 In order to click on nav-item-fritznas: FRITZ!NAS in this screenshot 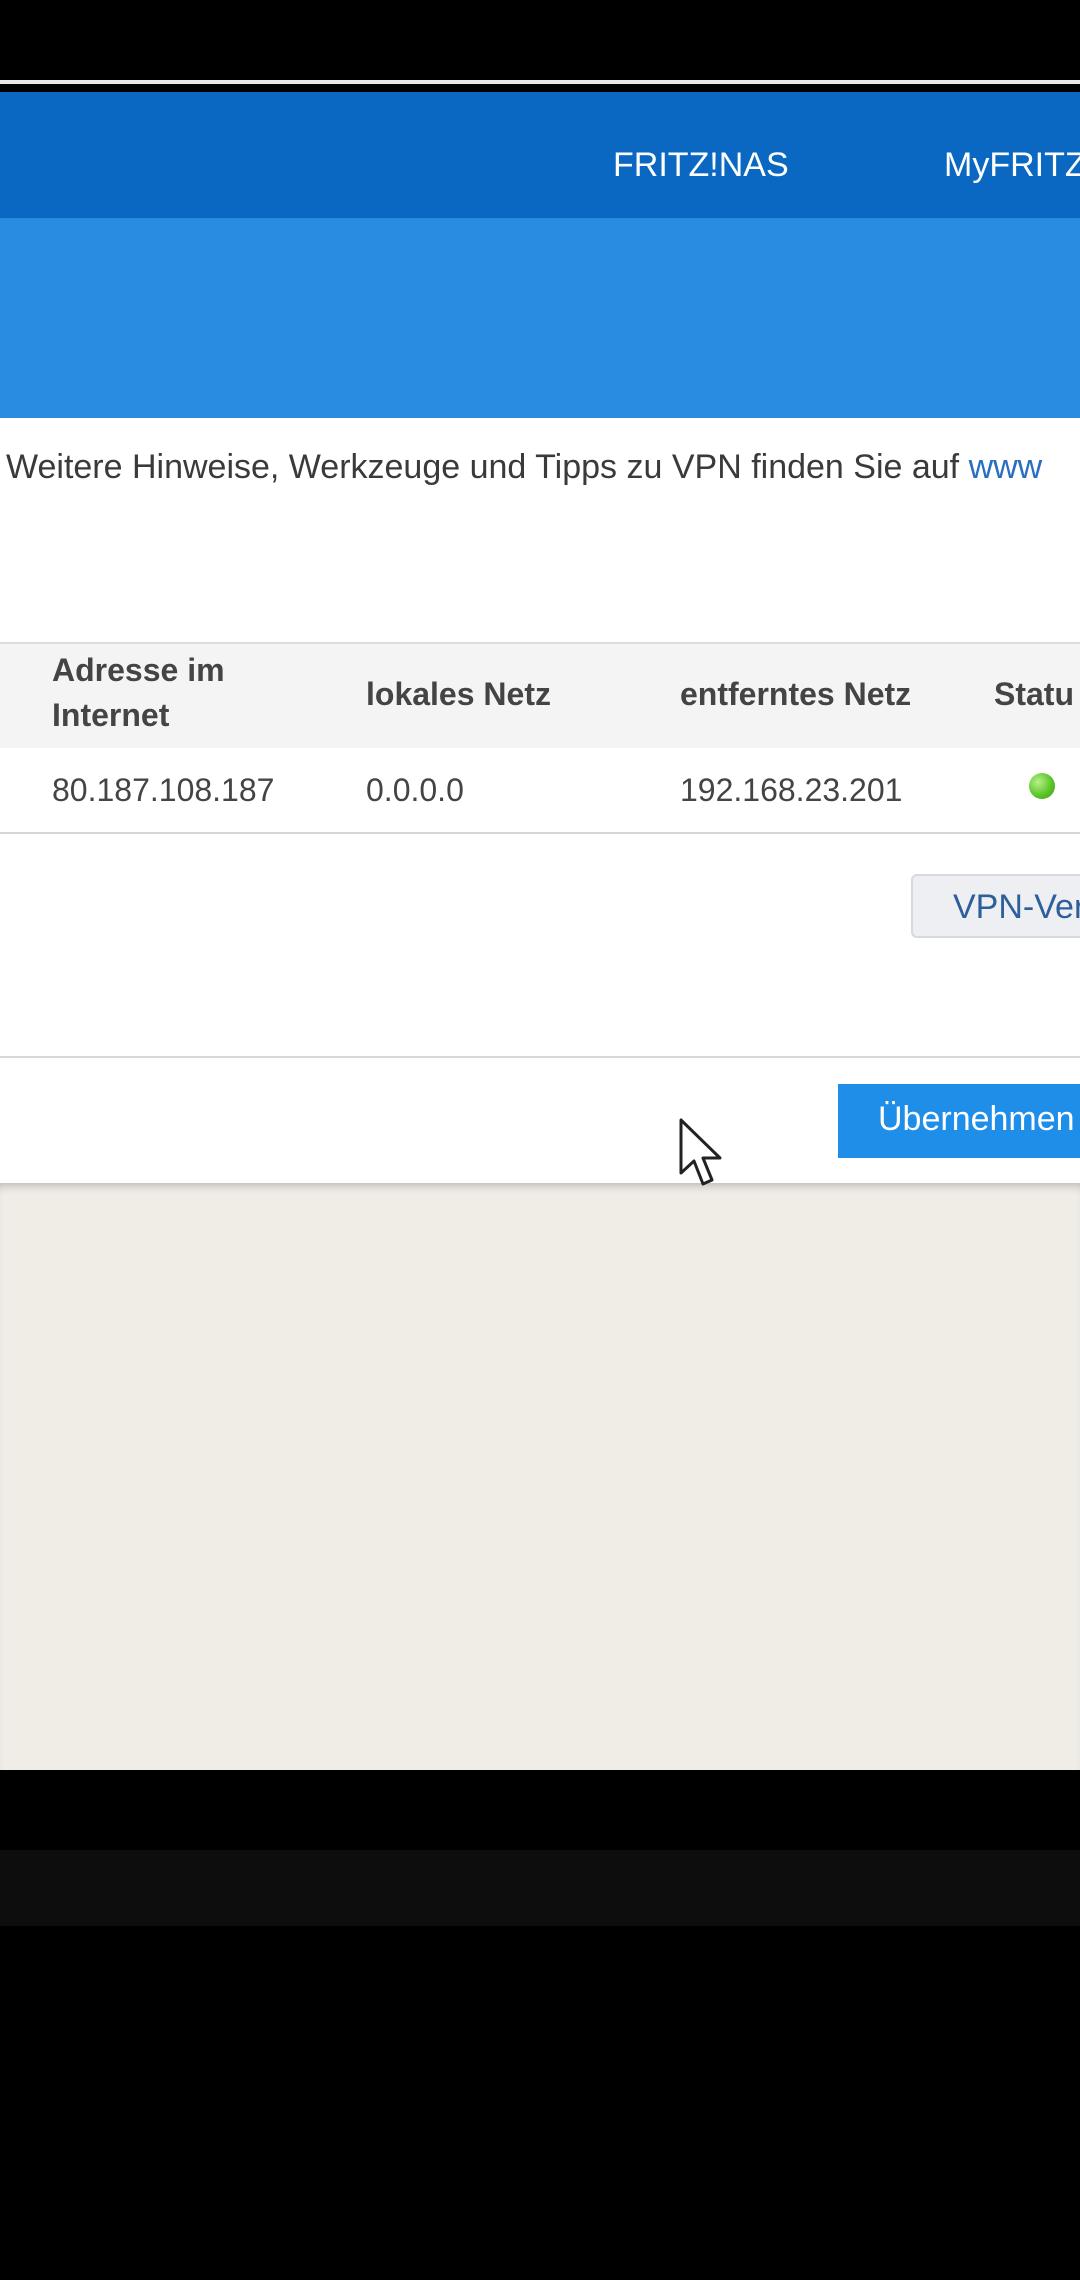, I will do `click(701, 155)`.